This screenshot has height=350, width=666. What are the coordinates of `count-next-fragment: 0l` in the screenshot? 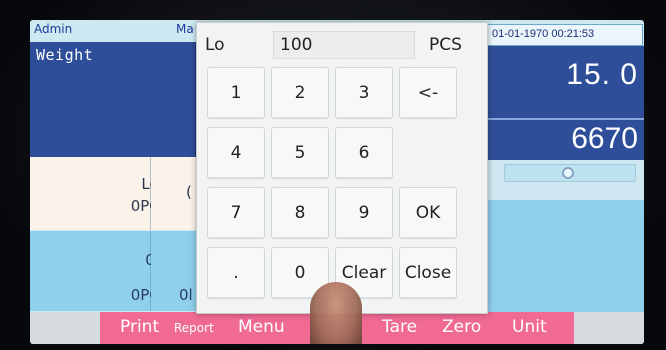 It's located at (186, 295).